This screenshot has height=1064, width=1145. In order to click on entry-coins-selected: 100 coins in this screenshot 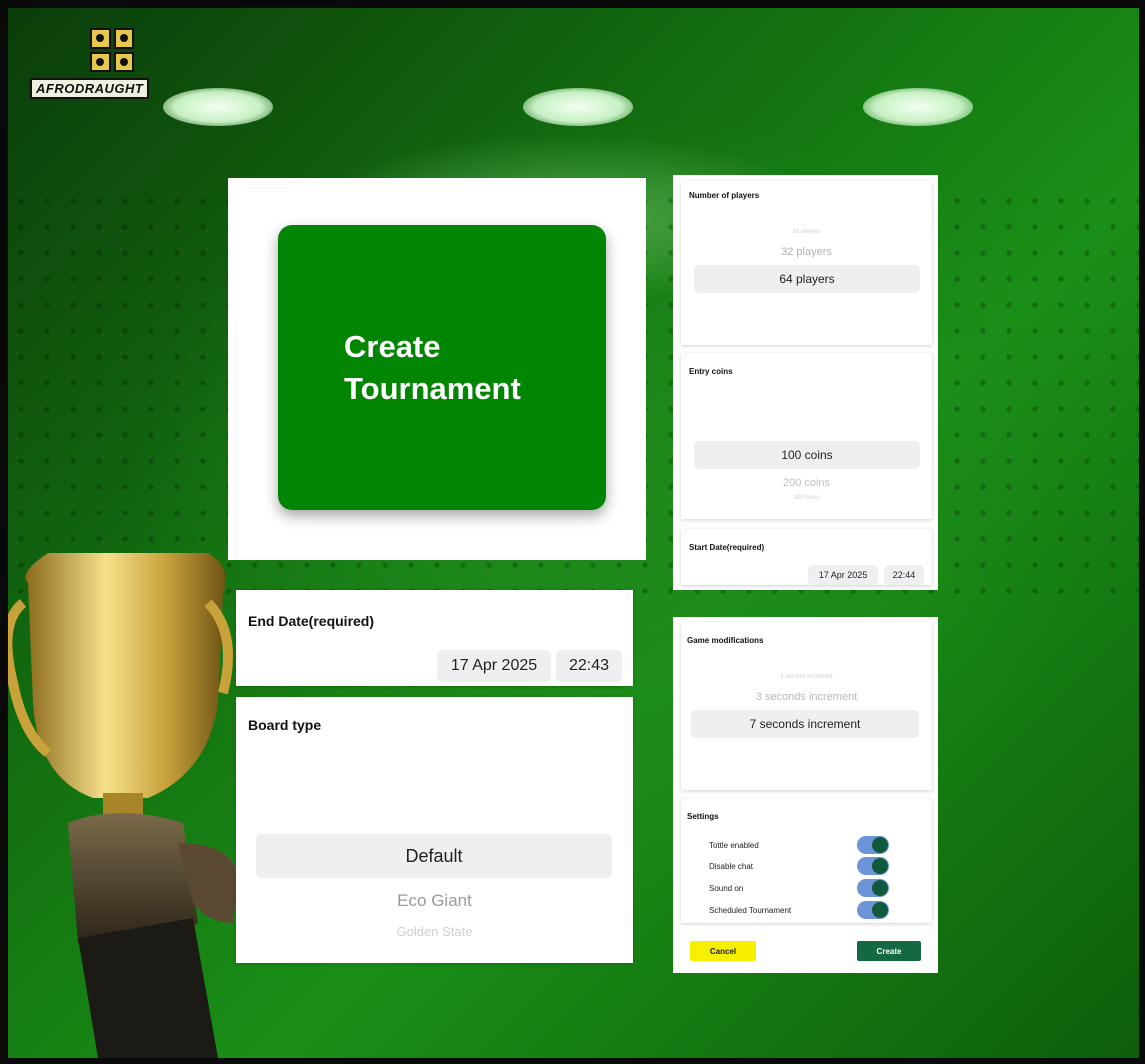, I will do `click(807, 455)`.